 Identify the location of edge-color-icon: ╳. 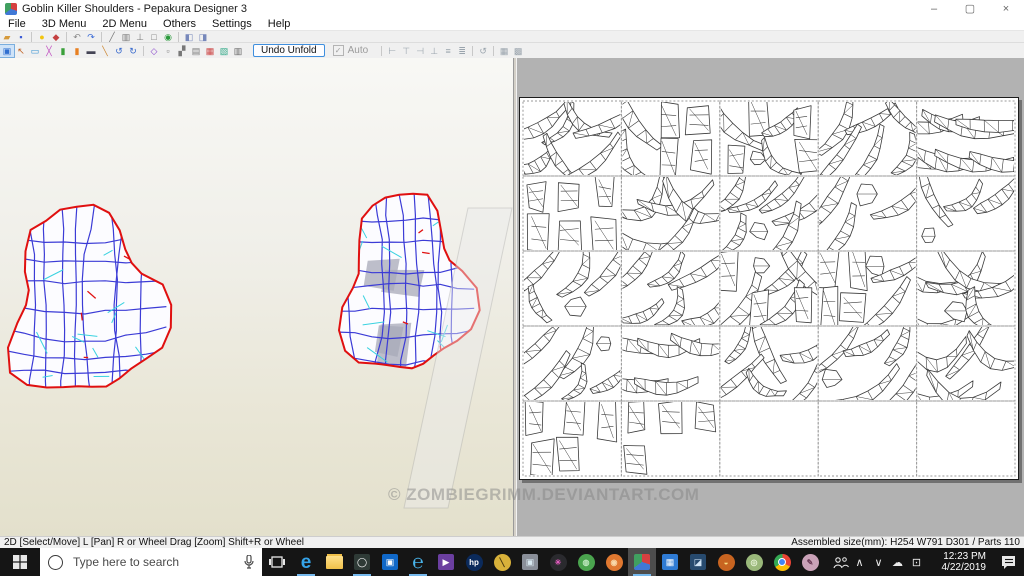
(49, 51).